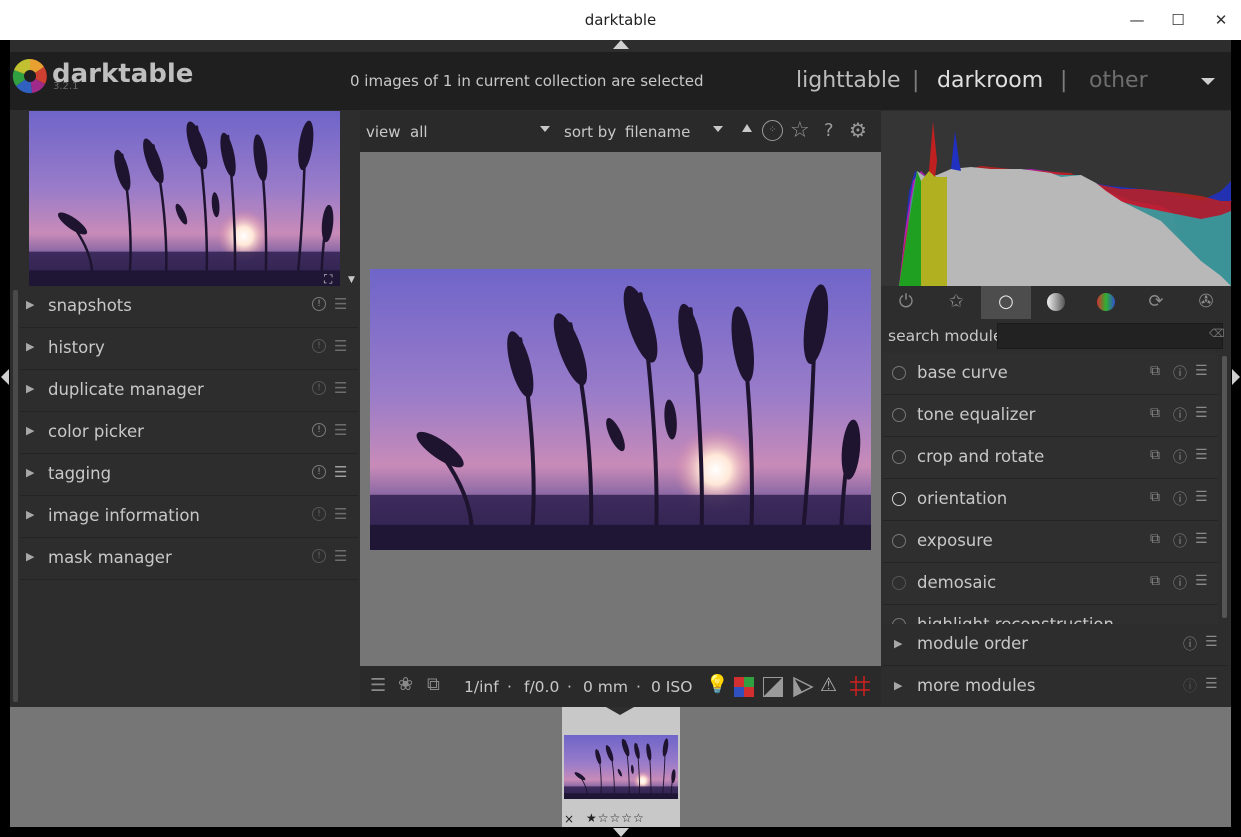 The width and height of the screenshot is (1241, 837). Describe the element at coordinates (620, 409) in the screenshot. I see `main-image` at that location.